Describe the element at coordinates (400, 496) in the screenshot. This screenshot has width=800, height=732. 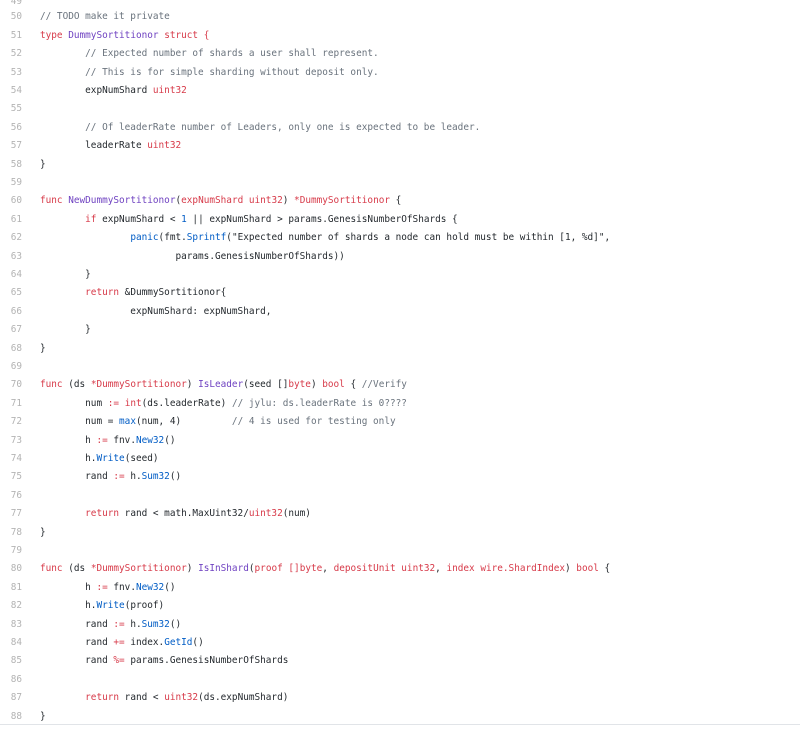
I see `code-line: 76` at that location.